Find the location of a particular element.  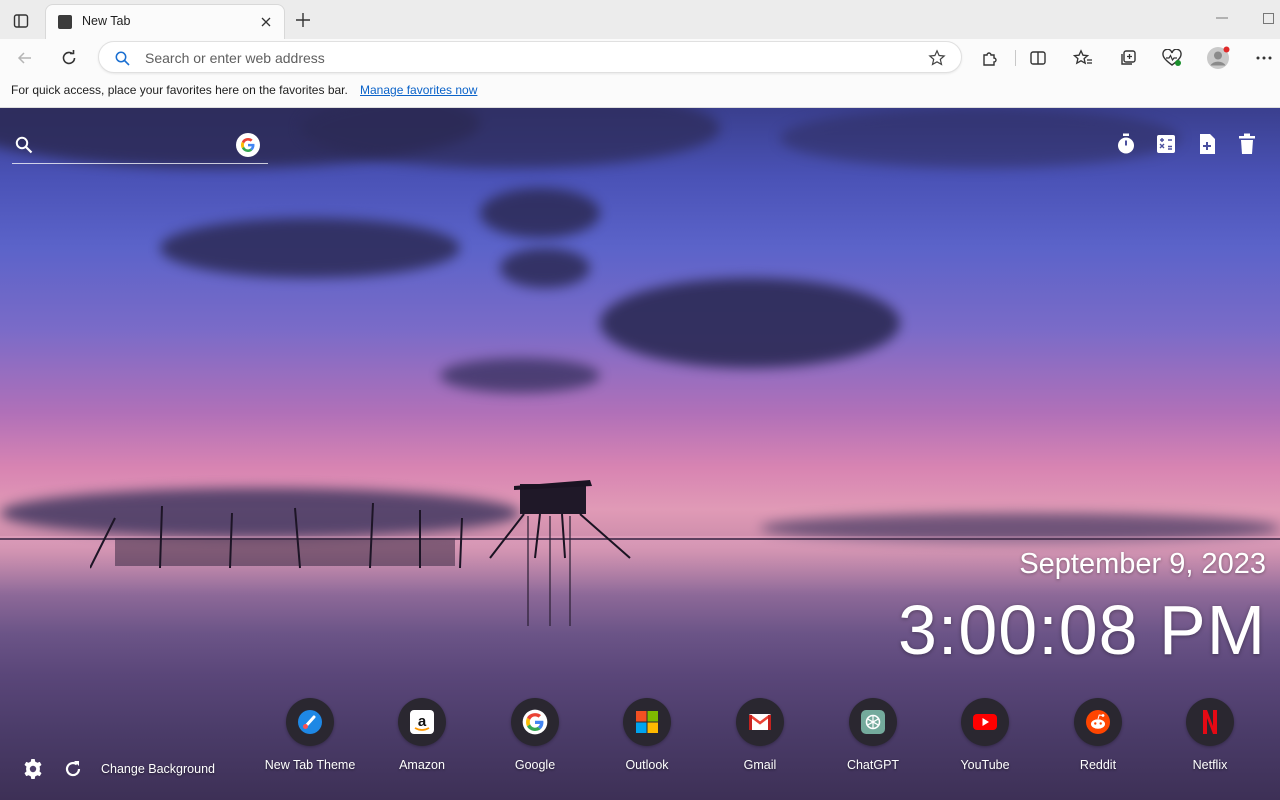

stilt-hut-silhouette is located at coordinates (560, 553).